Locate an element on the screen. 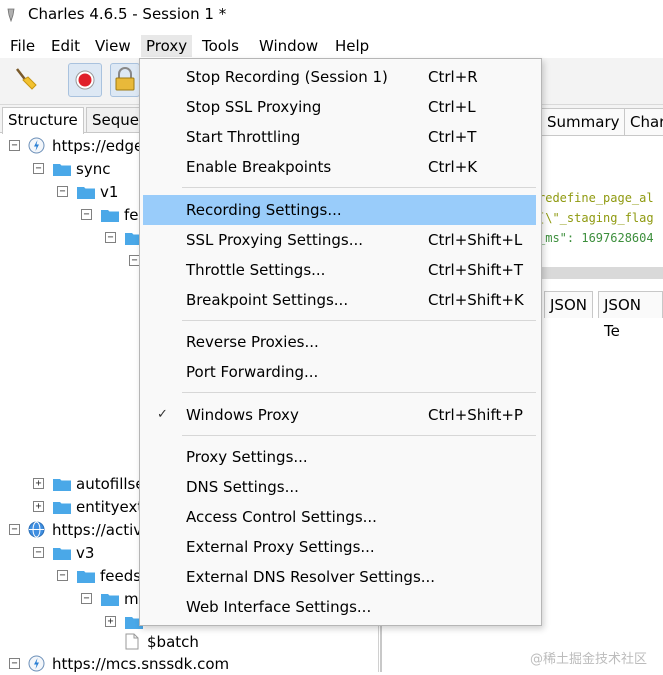 The width and height of the screenshot is (663, 675). menu-item-label: Start Throttling is located at coordinates (243, 137).